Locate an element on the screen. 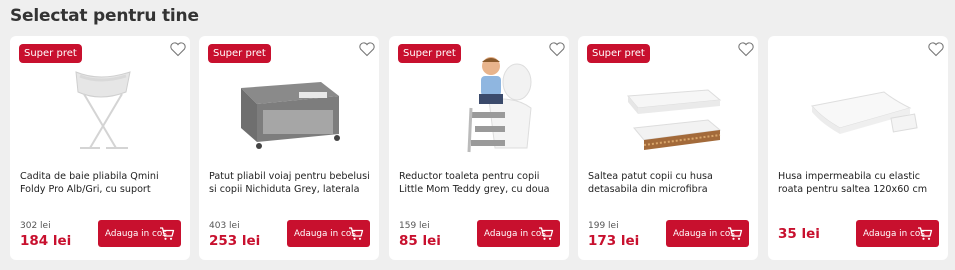 This screenshot has height=270, width=955. current-price: 184 lei is located at coordinates (46, 241).